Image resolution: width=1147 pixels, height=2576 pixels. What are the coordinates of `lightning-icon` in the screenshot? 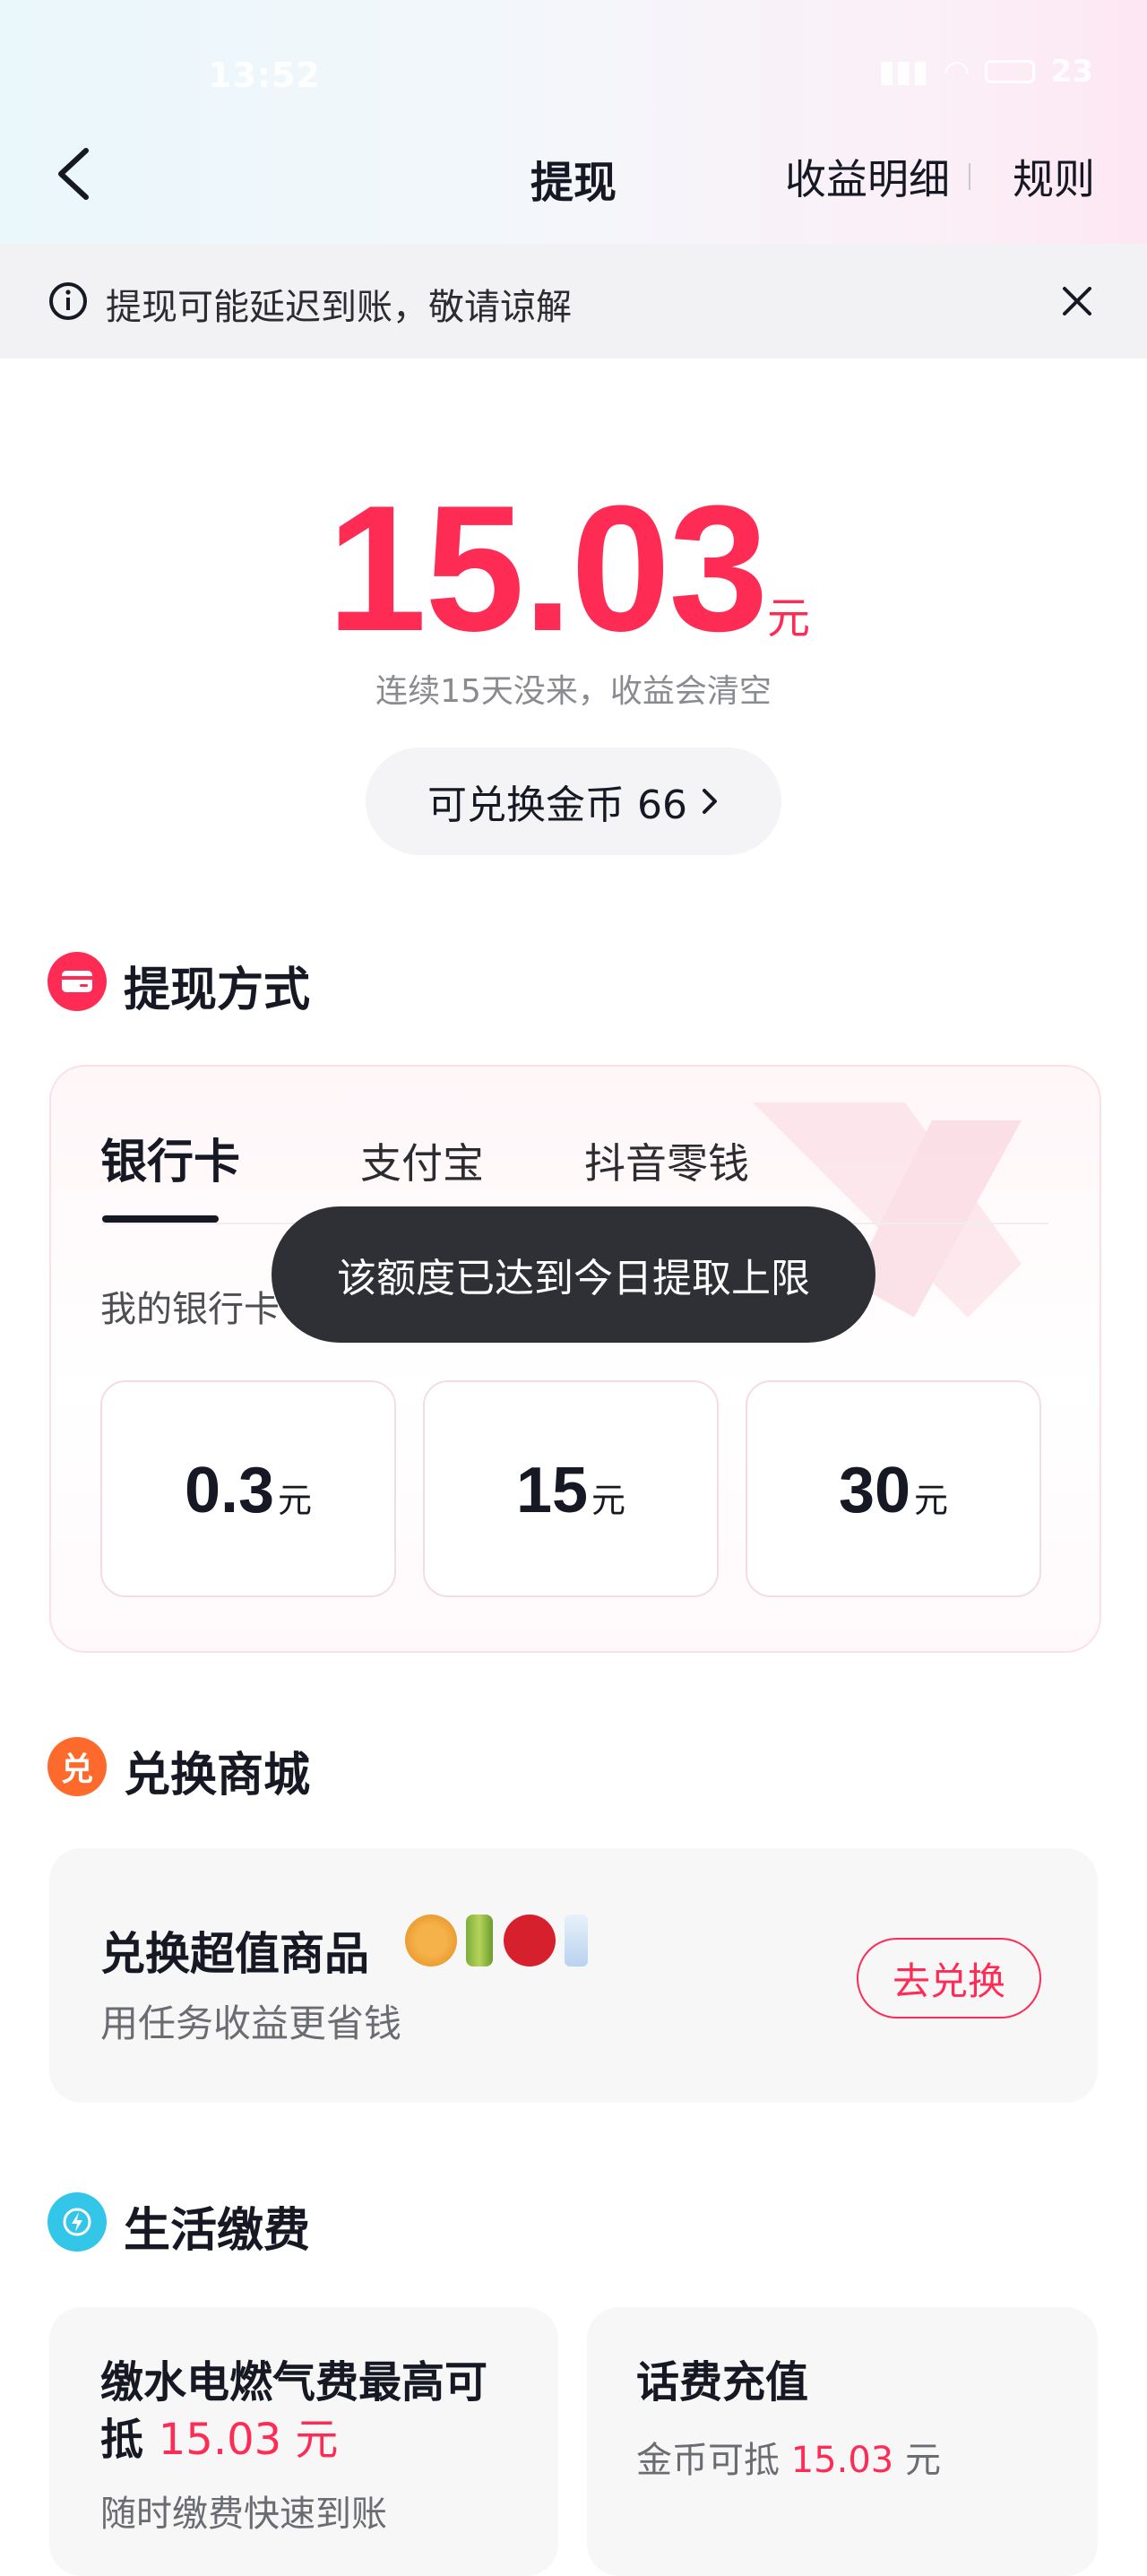 It's located at (77, 2222).